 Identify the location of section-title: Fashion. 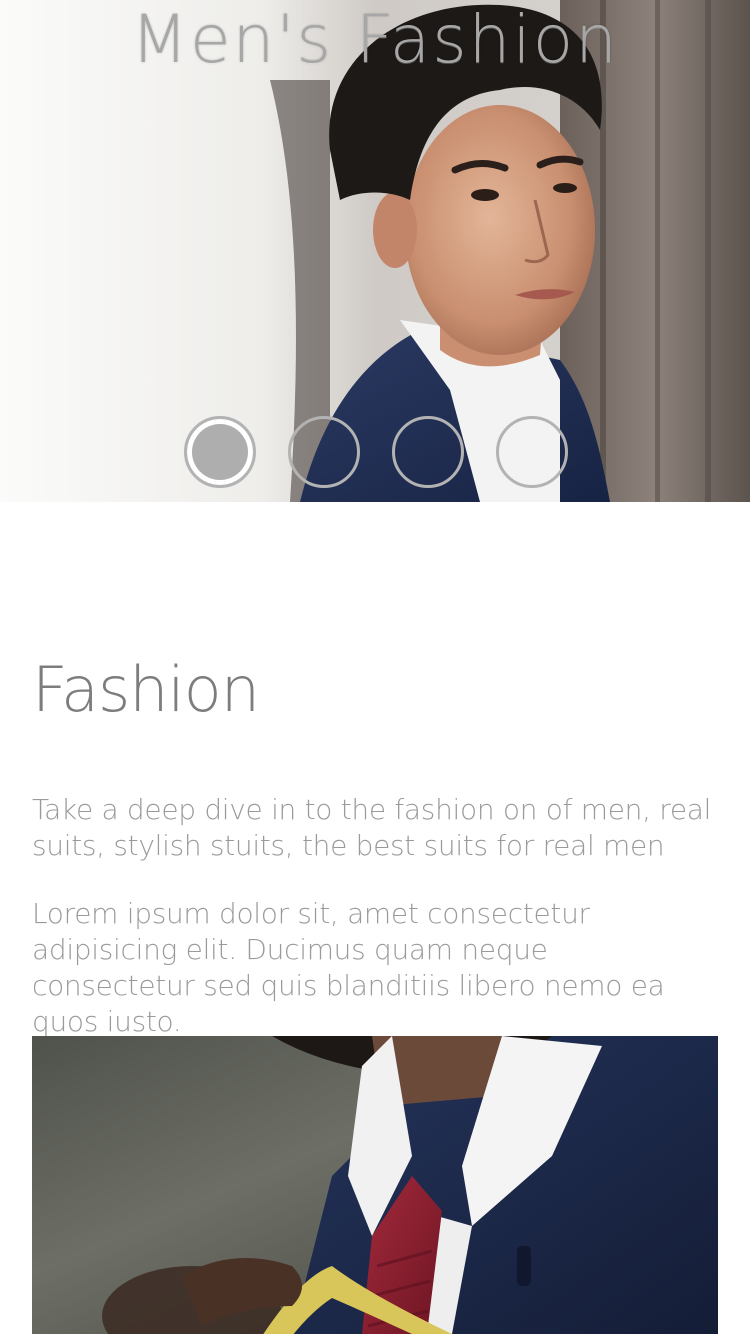
(146, 689).